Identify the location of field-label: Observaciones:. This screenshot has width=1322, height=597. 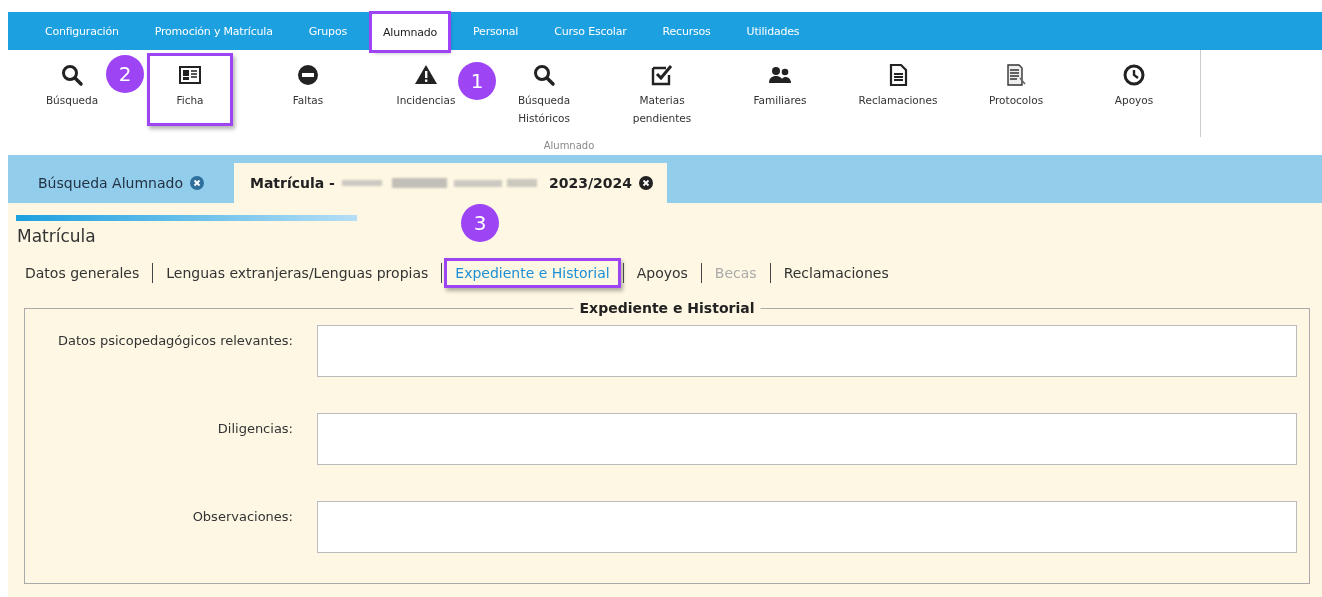
(242, 516).